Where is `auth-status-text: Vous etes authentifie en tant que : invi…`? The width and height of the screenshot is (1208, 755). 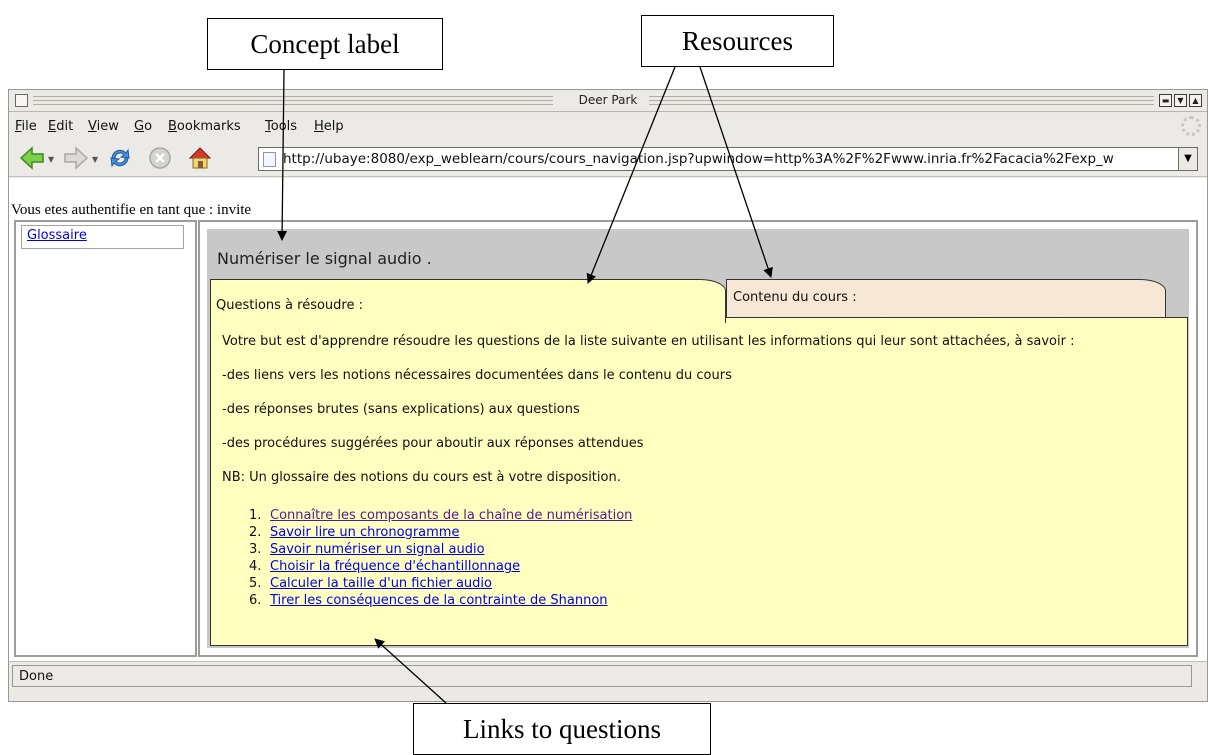
auth-status-text: Vous etes authentifie en tant que : invi… is located at coordinates (131, 210).